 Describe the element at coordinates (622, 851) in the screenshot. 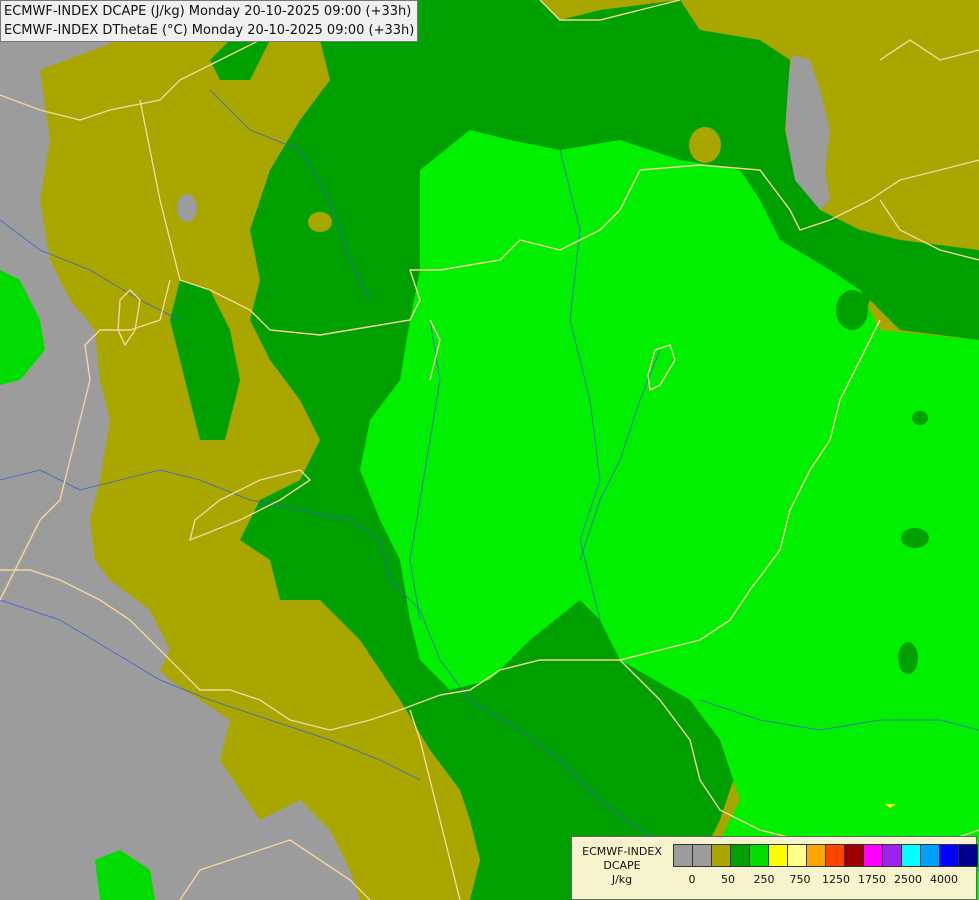

I see `legend-line-model: ECMWF-INDEX` at that location.